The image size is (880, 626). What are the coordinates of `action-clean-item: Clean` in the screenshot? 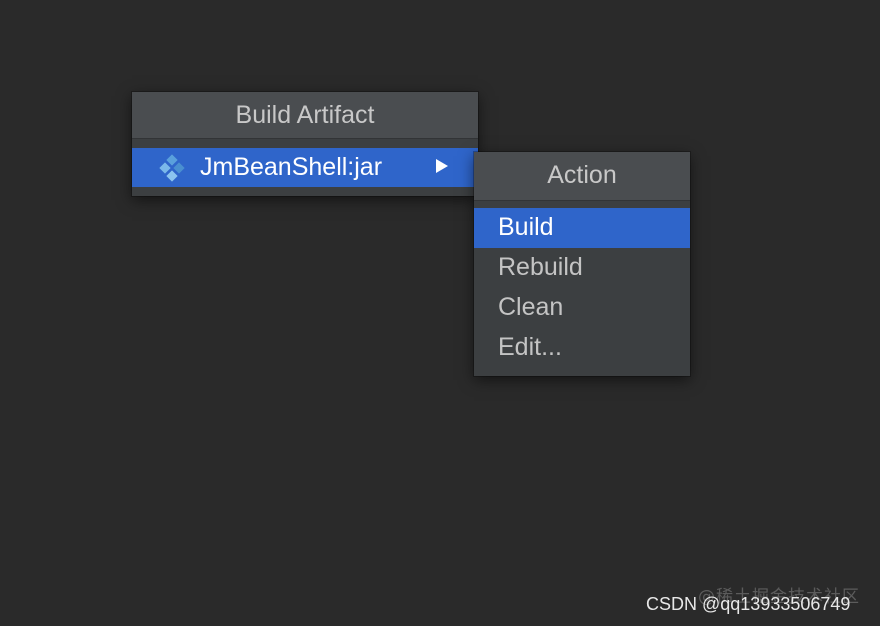 It's located at (582, 308).